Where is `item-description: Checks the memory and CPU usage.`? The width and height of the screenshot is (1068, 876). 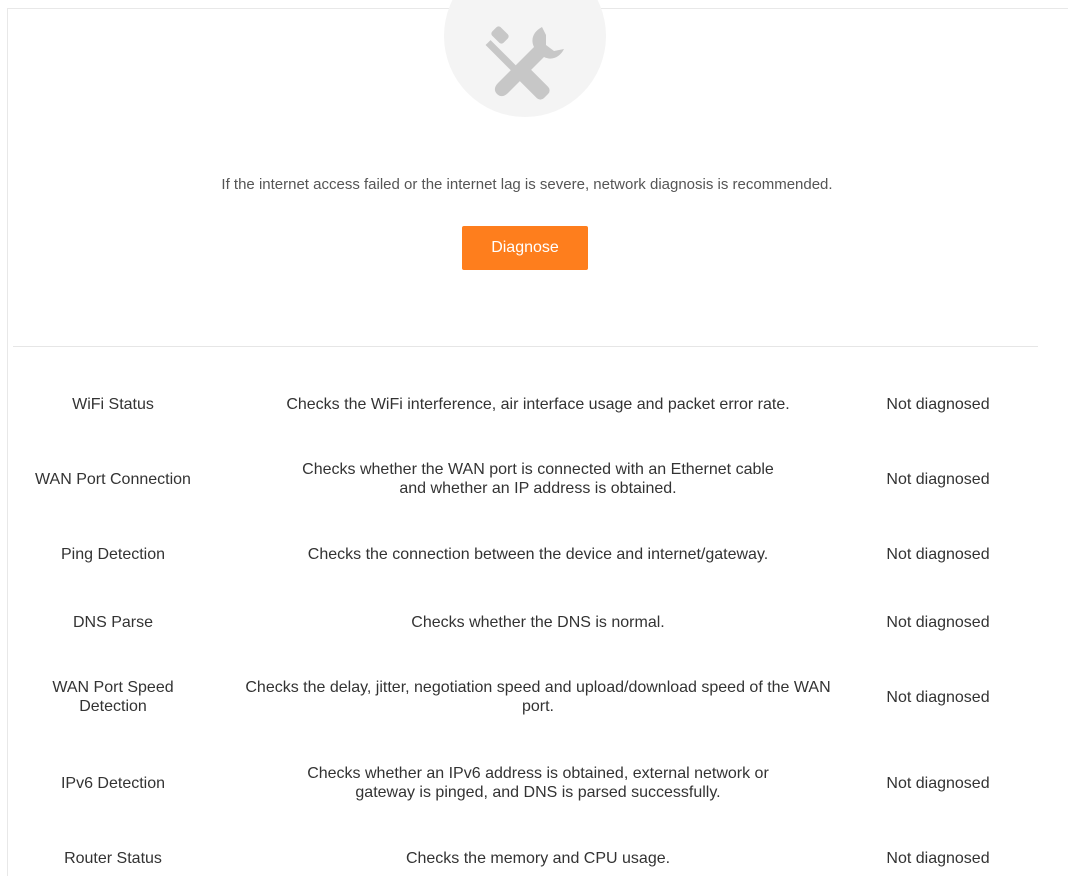
item-description: Checks the memory and CPU usage. is located at coordinates (538, 858).